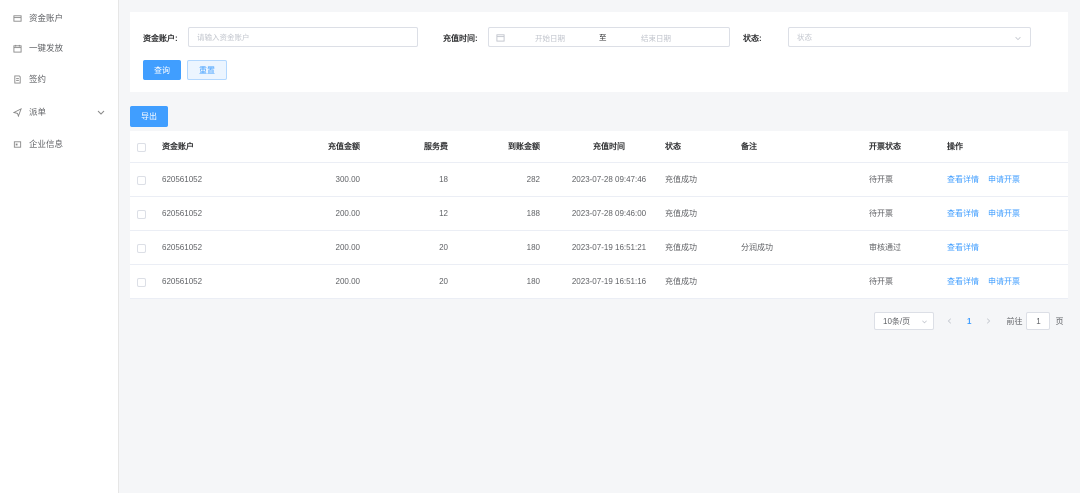 The height and width of the screenshot is (493, 1080). What do you see at coordinates (160, 38) in the screenshot?
I see `fund-account-label: 资金账户:` at bounding box center [160, 38].